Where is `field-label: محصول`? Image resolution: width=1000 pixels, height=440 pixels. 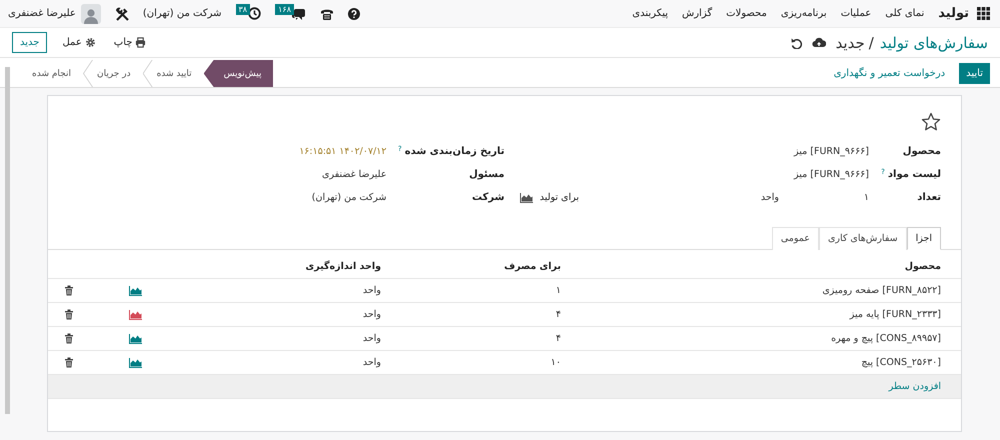
field-label: محصول is located at coordinates (921, 151).